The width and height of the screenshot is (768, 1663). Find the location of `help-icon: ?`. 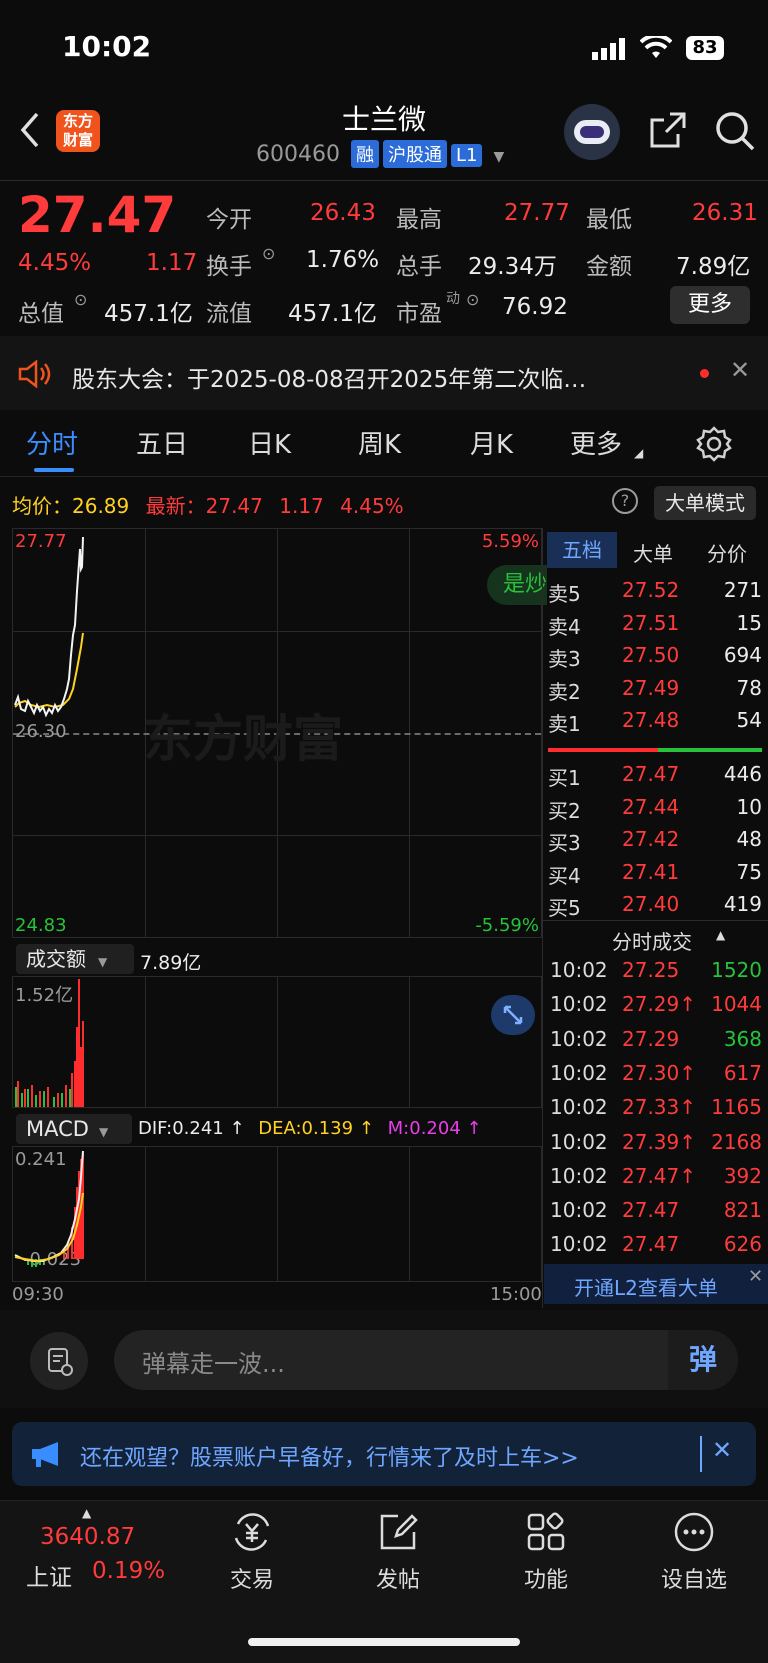

help-icon: ? is located at coordinates (625, 501).